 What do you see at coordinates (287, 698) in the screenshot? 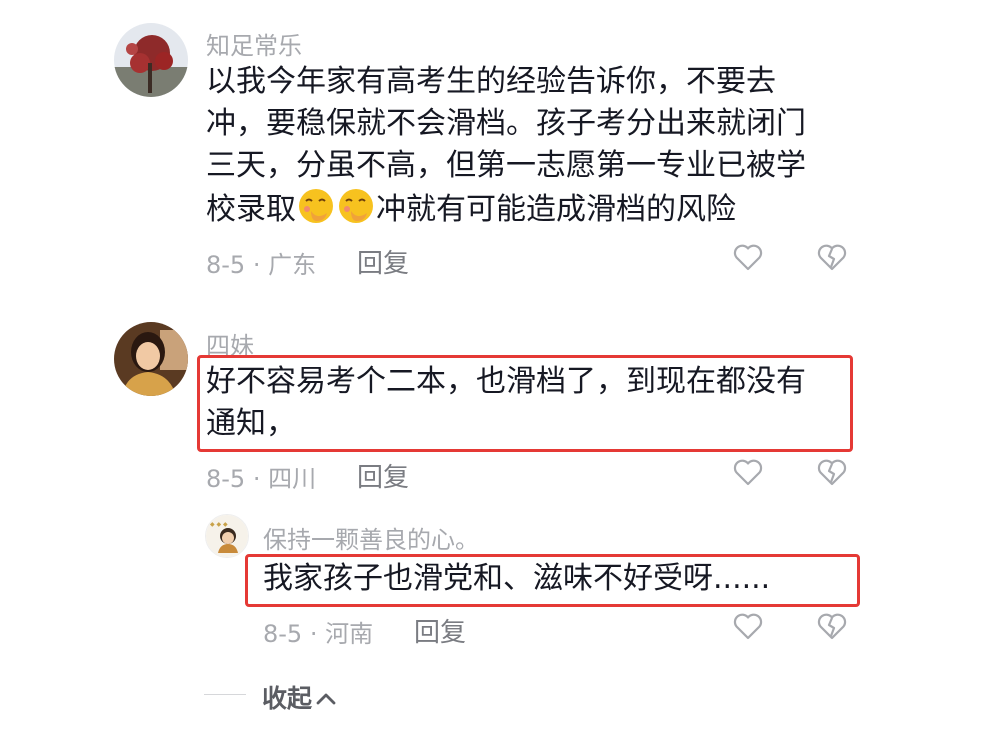
I see `collapse-label: 收起` at bounding box center [287, 698].